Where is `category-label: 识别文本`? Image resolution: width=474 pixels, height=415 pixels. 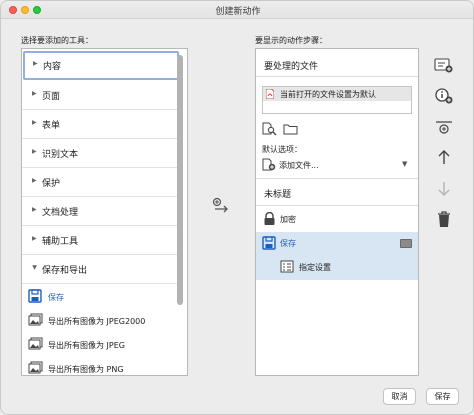 category-label: 识别文本 is located at coordinates (60, 155).